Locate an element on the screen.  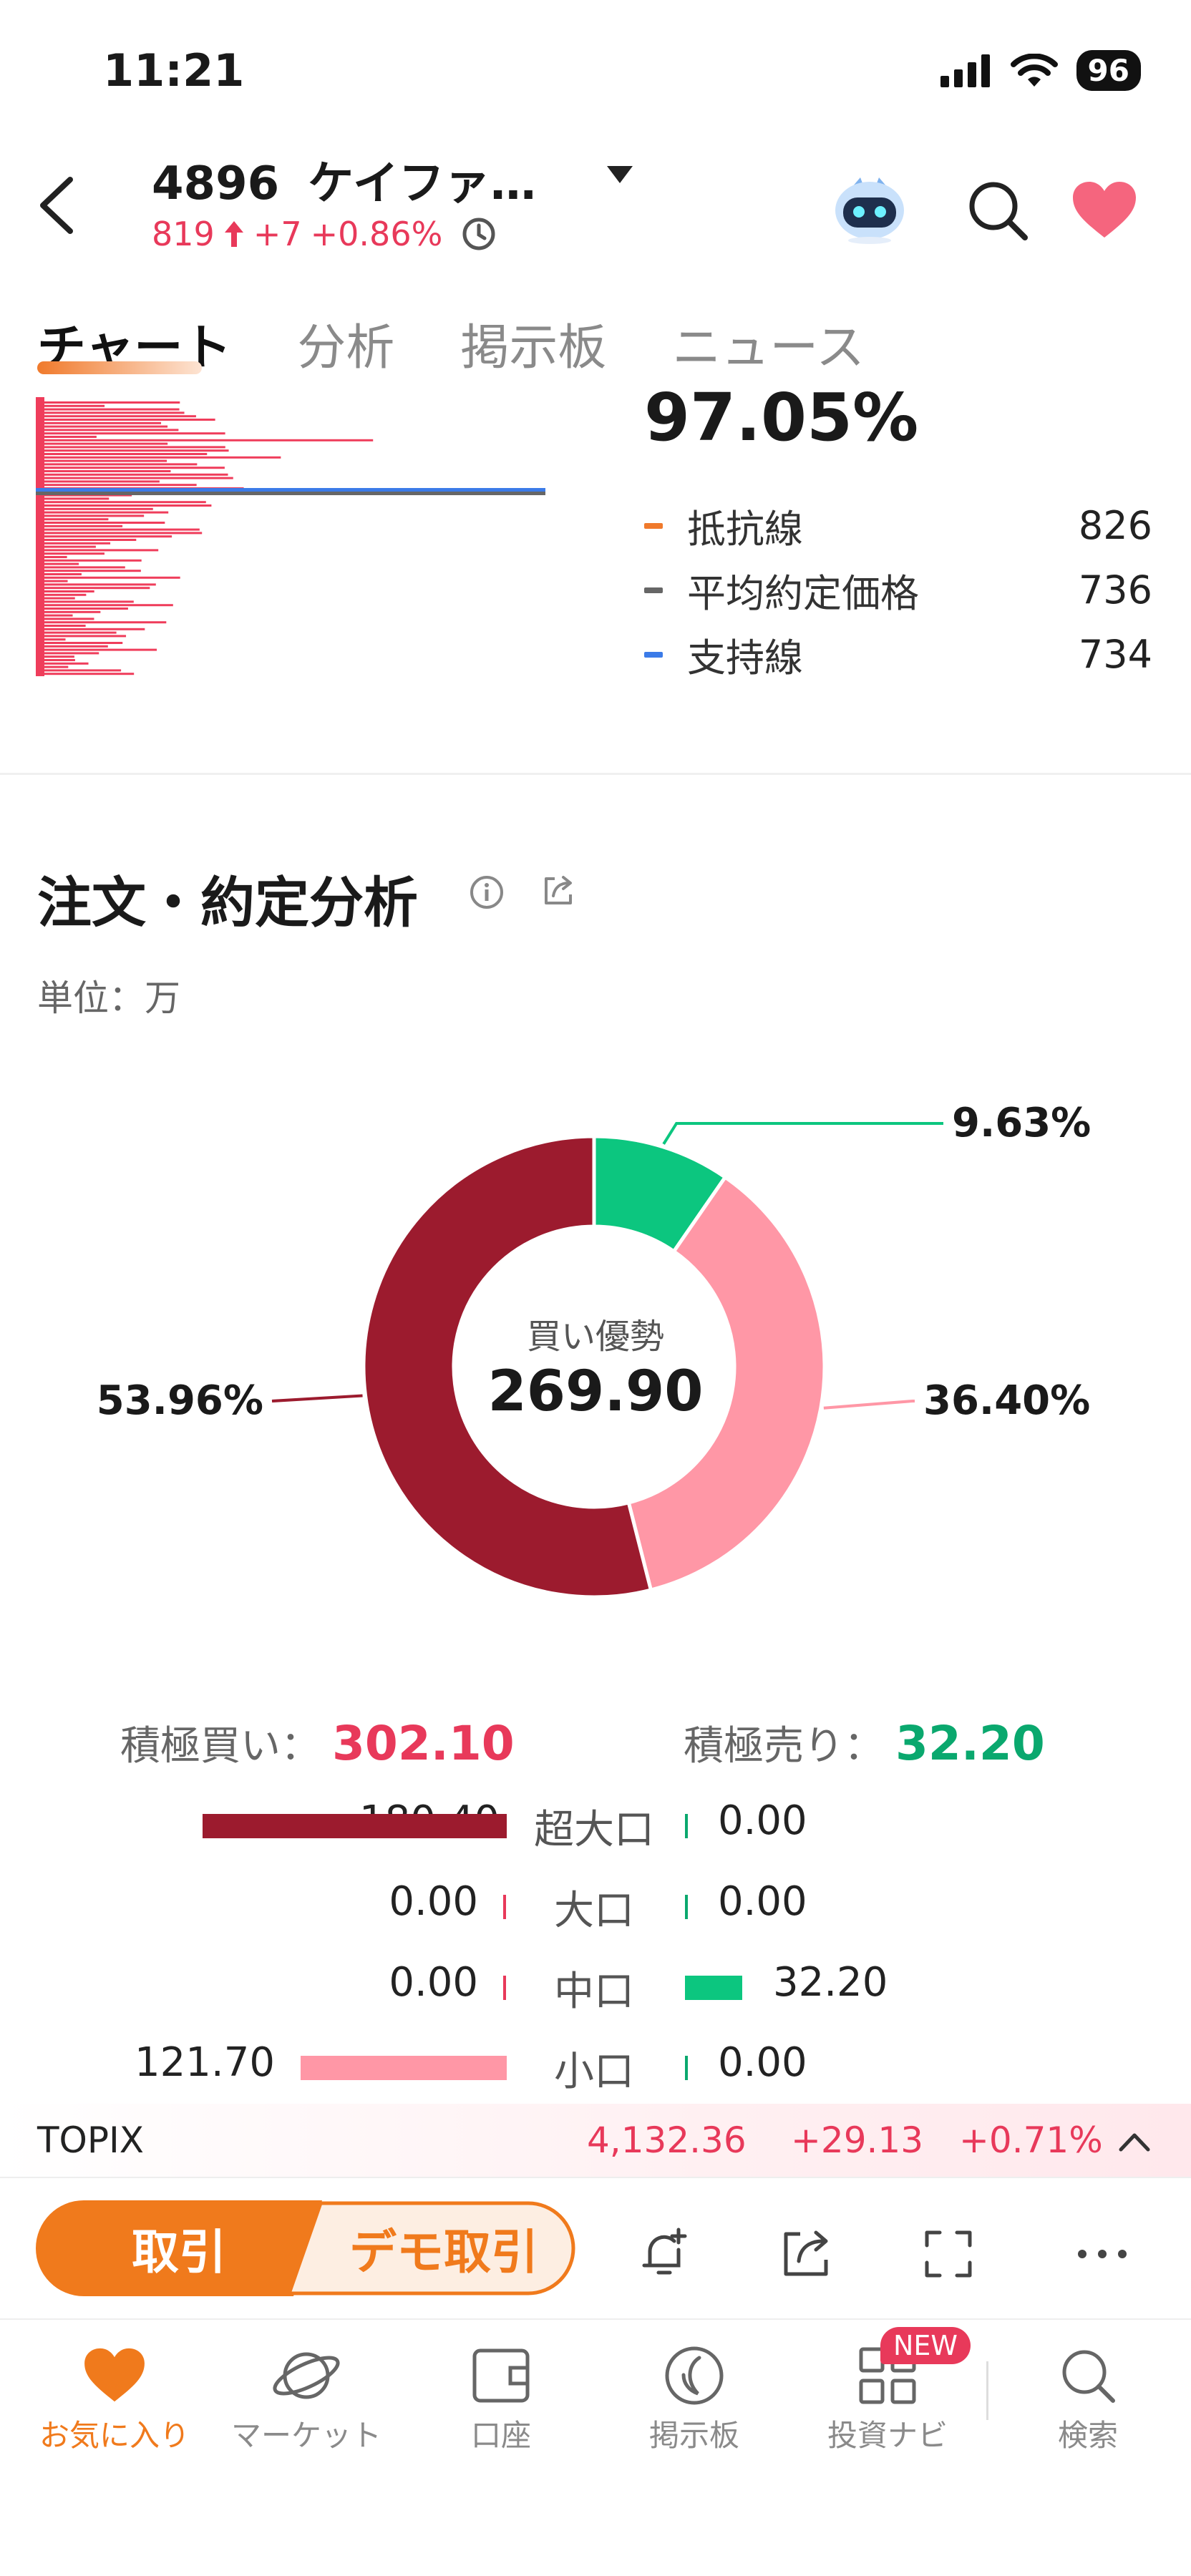
stock-change: +7 is located at coordinates (277, 234).